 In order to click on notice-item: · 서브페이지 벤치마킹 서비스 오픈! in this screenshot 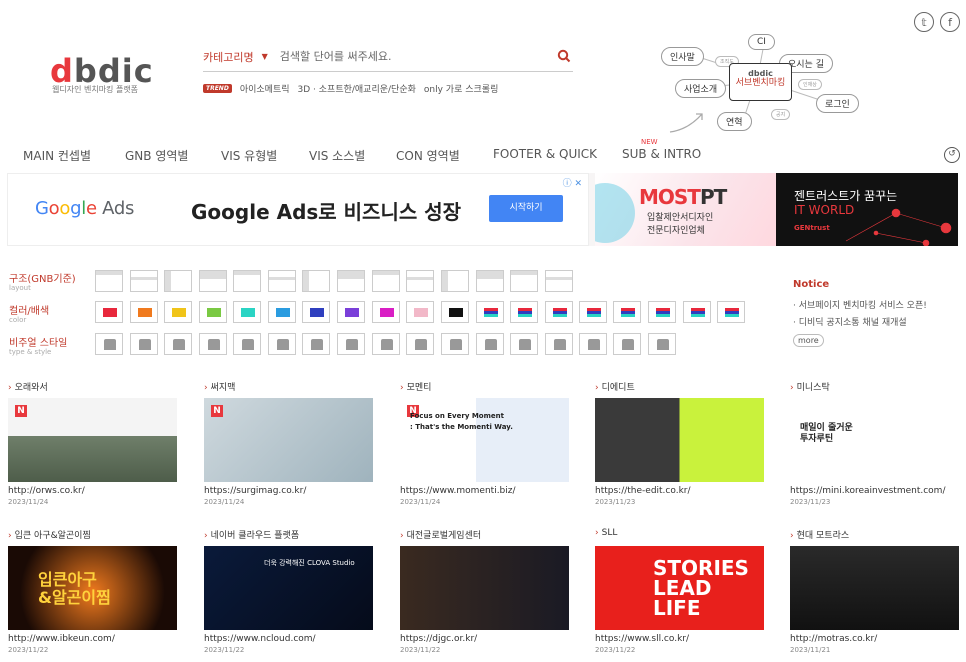, I will do `click(860, 304)`.